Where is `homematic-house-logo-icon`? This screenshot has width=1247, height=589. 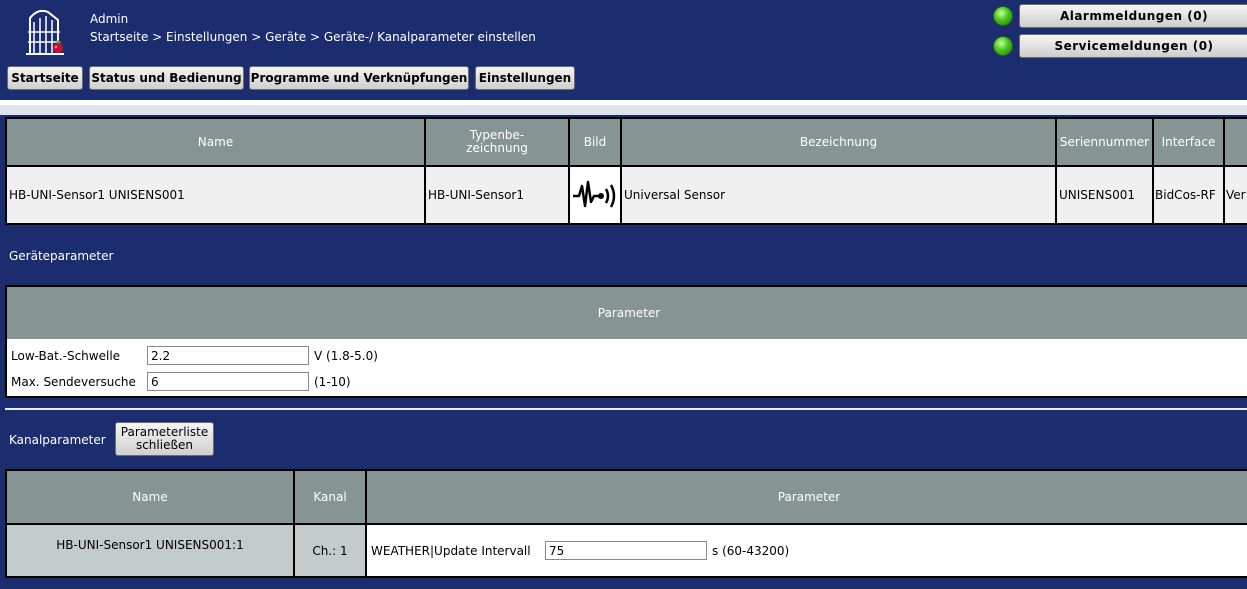 homematic-house-logo-icon is located at coordinates (46, 32).